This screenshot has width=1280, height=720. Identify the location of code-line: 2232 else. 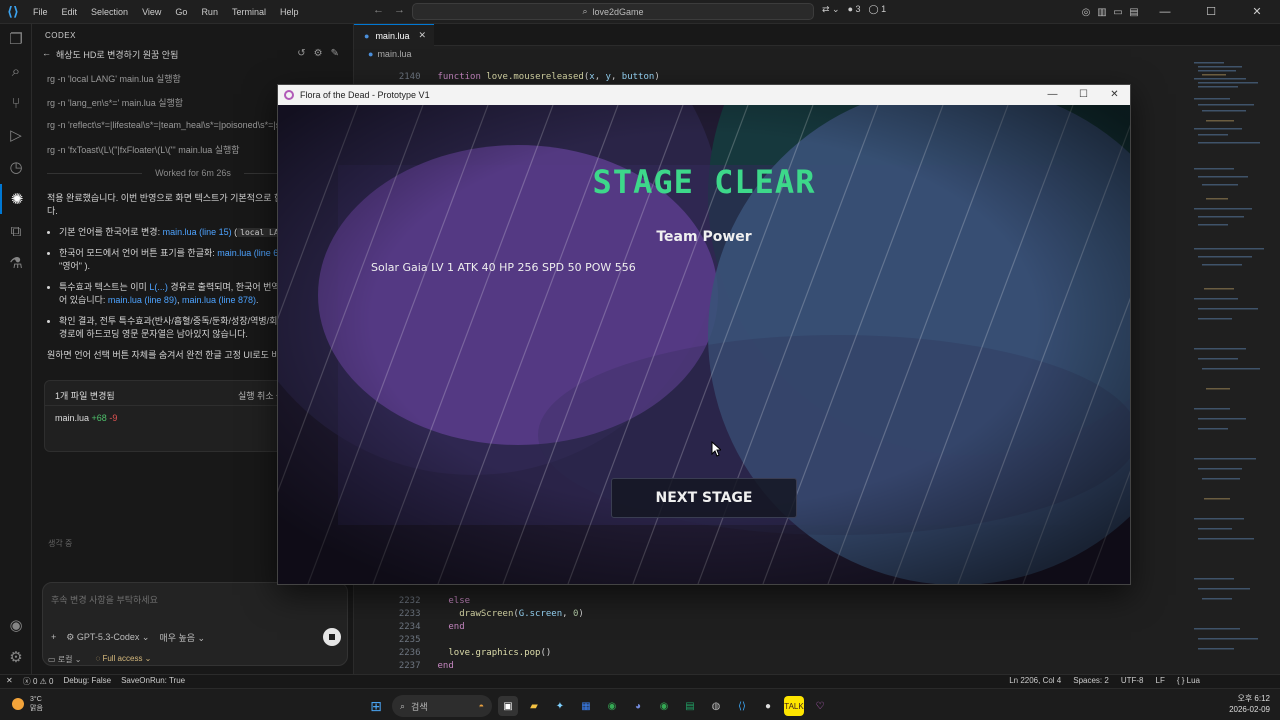
(412, 596).